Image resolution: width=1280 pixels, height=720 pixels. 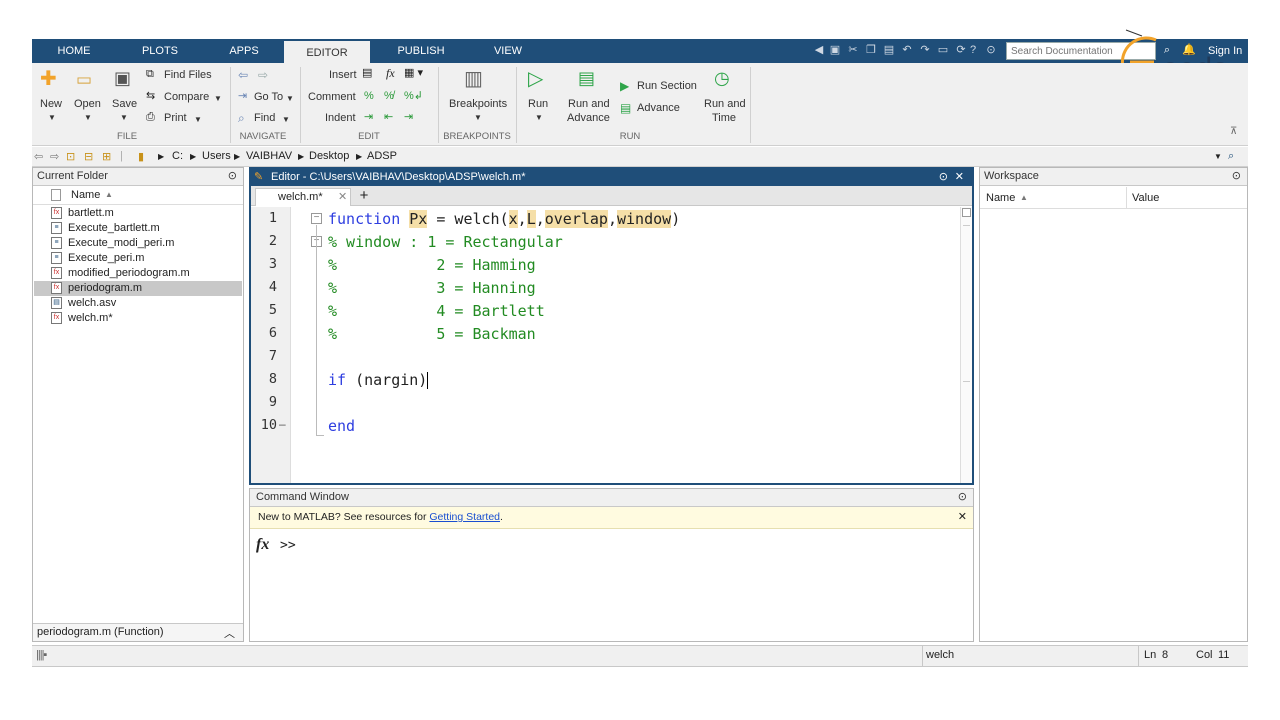 I want to click on insert-button: Insert, so click(x=343, y=75).